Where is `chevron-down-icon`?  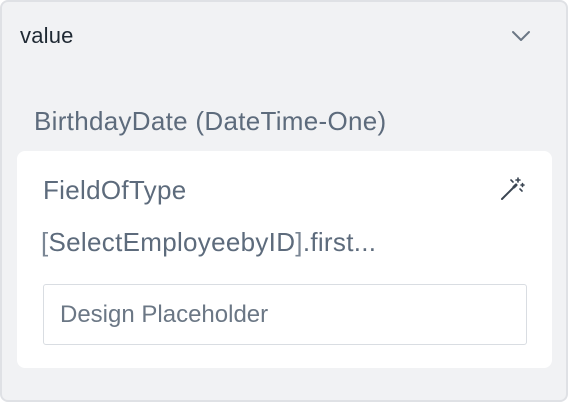 chevron-down-icon is located at coordinates (521, 36).